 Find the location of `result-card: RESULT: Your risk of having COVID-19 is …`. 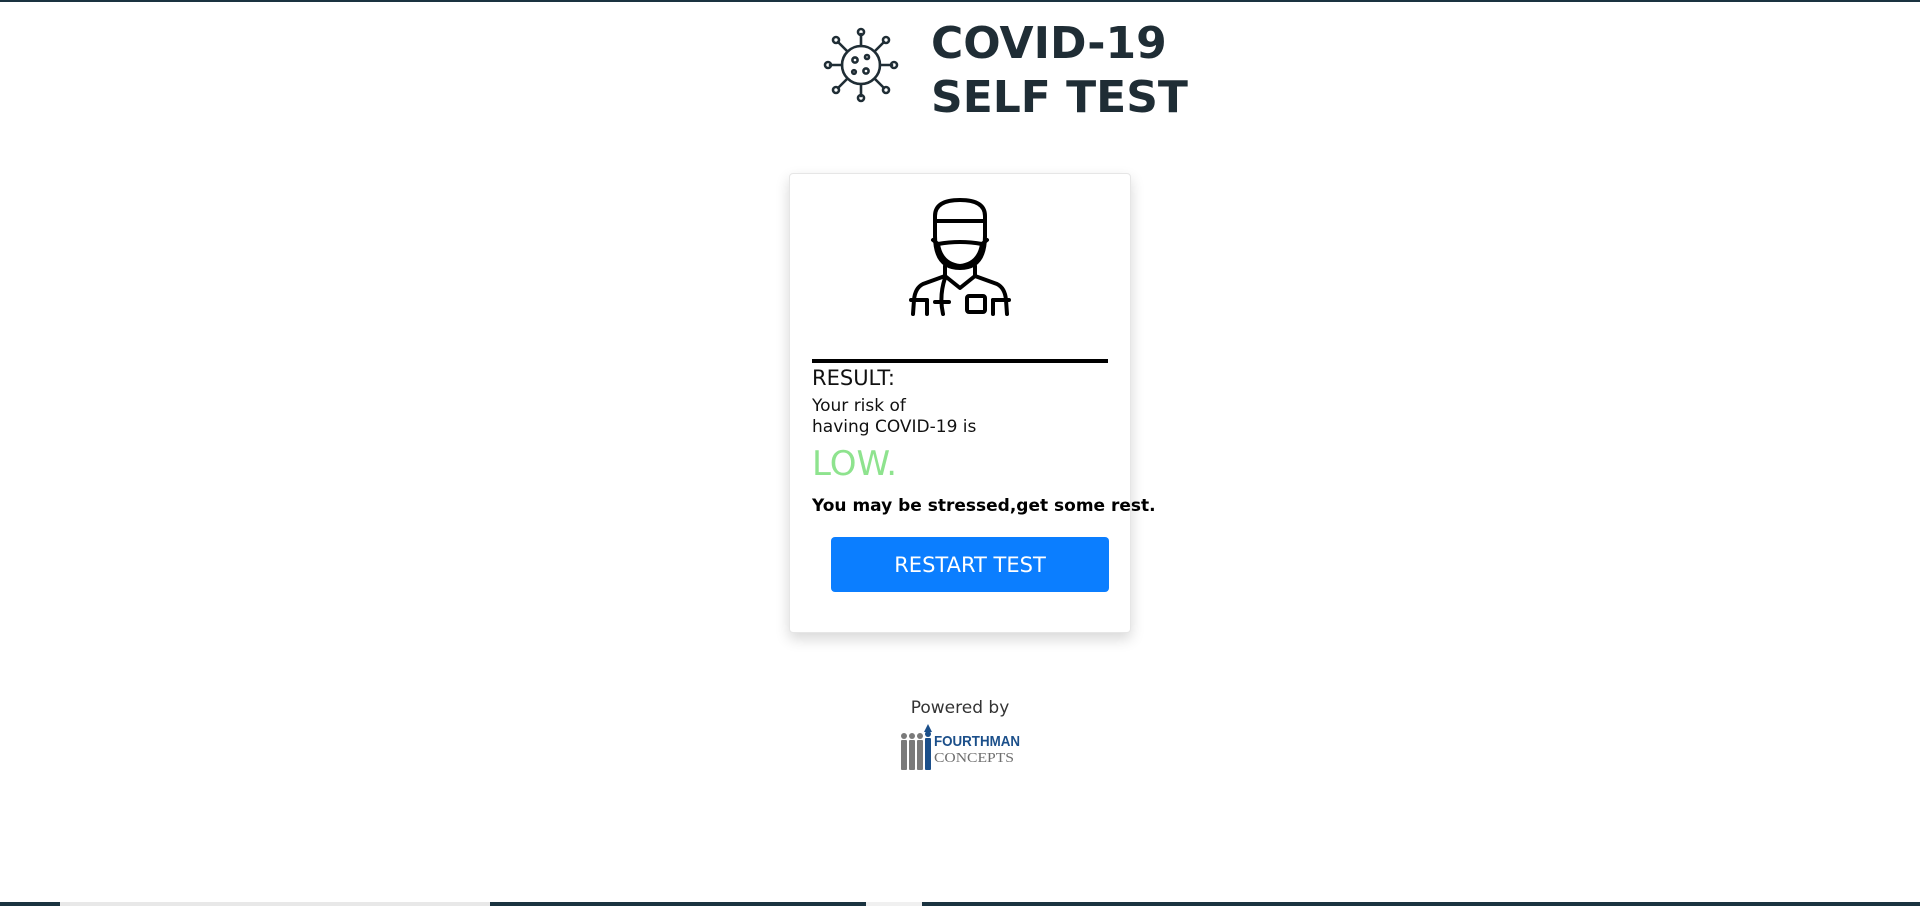

result-card: RESULT: Your risk of having COVID-19 is … is located at coordinates (972, 403).